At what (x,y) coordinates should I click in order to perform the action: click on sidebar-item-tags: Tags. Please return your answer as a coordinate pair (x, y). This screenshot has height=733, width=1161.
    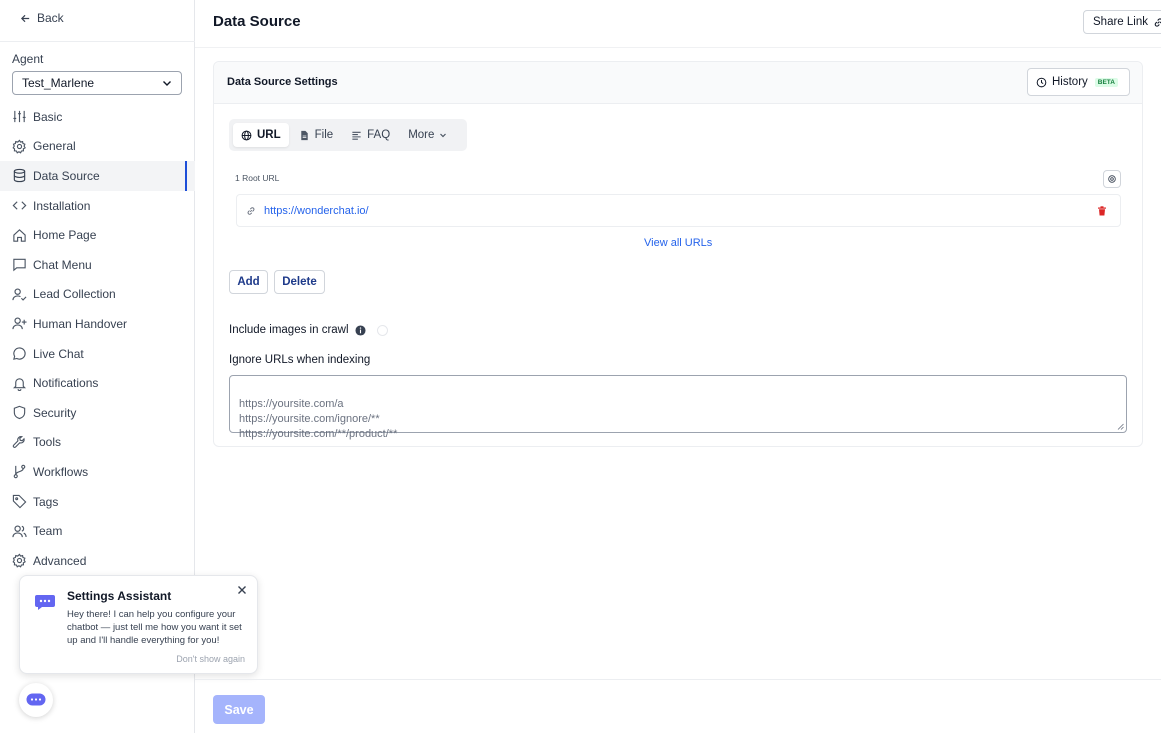
    Looking at the image, I should click on (97, 502).